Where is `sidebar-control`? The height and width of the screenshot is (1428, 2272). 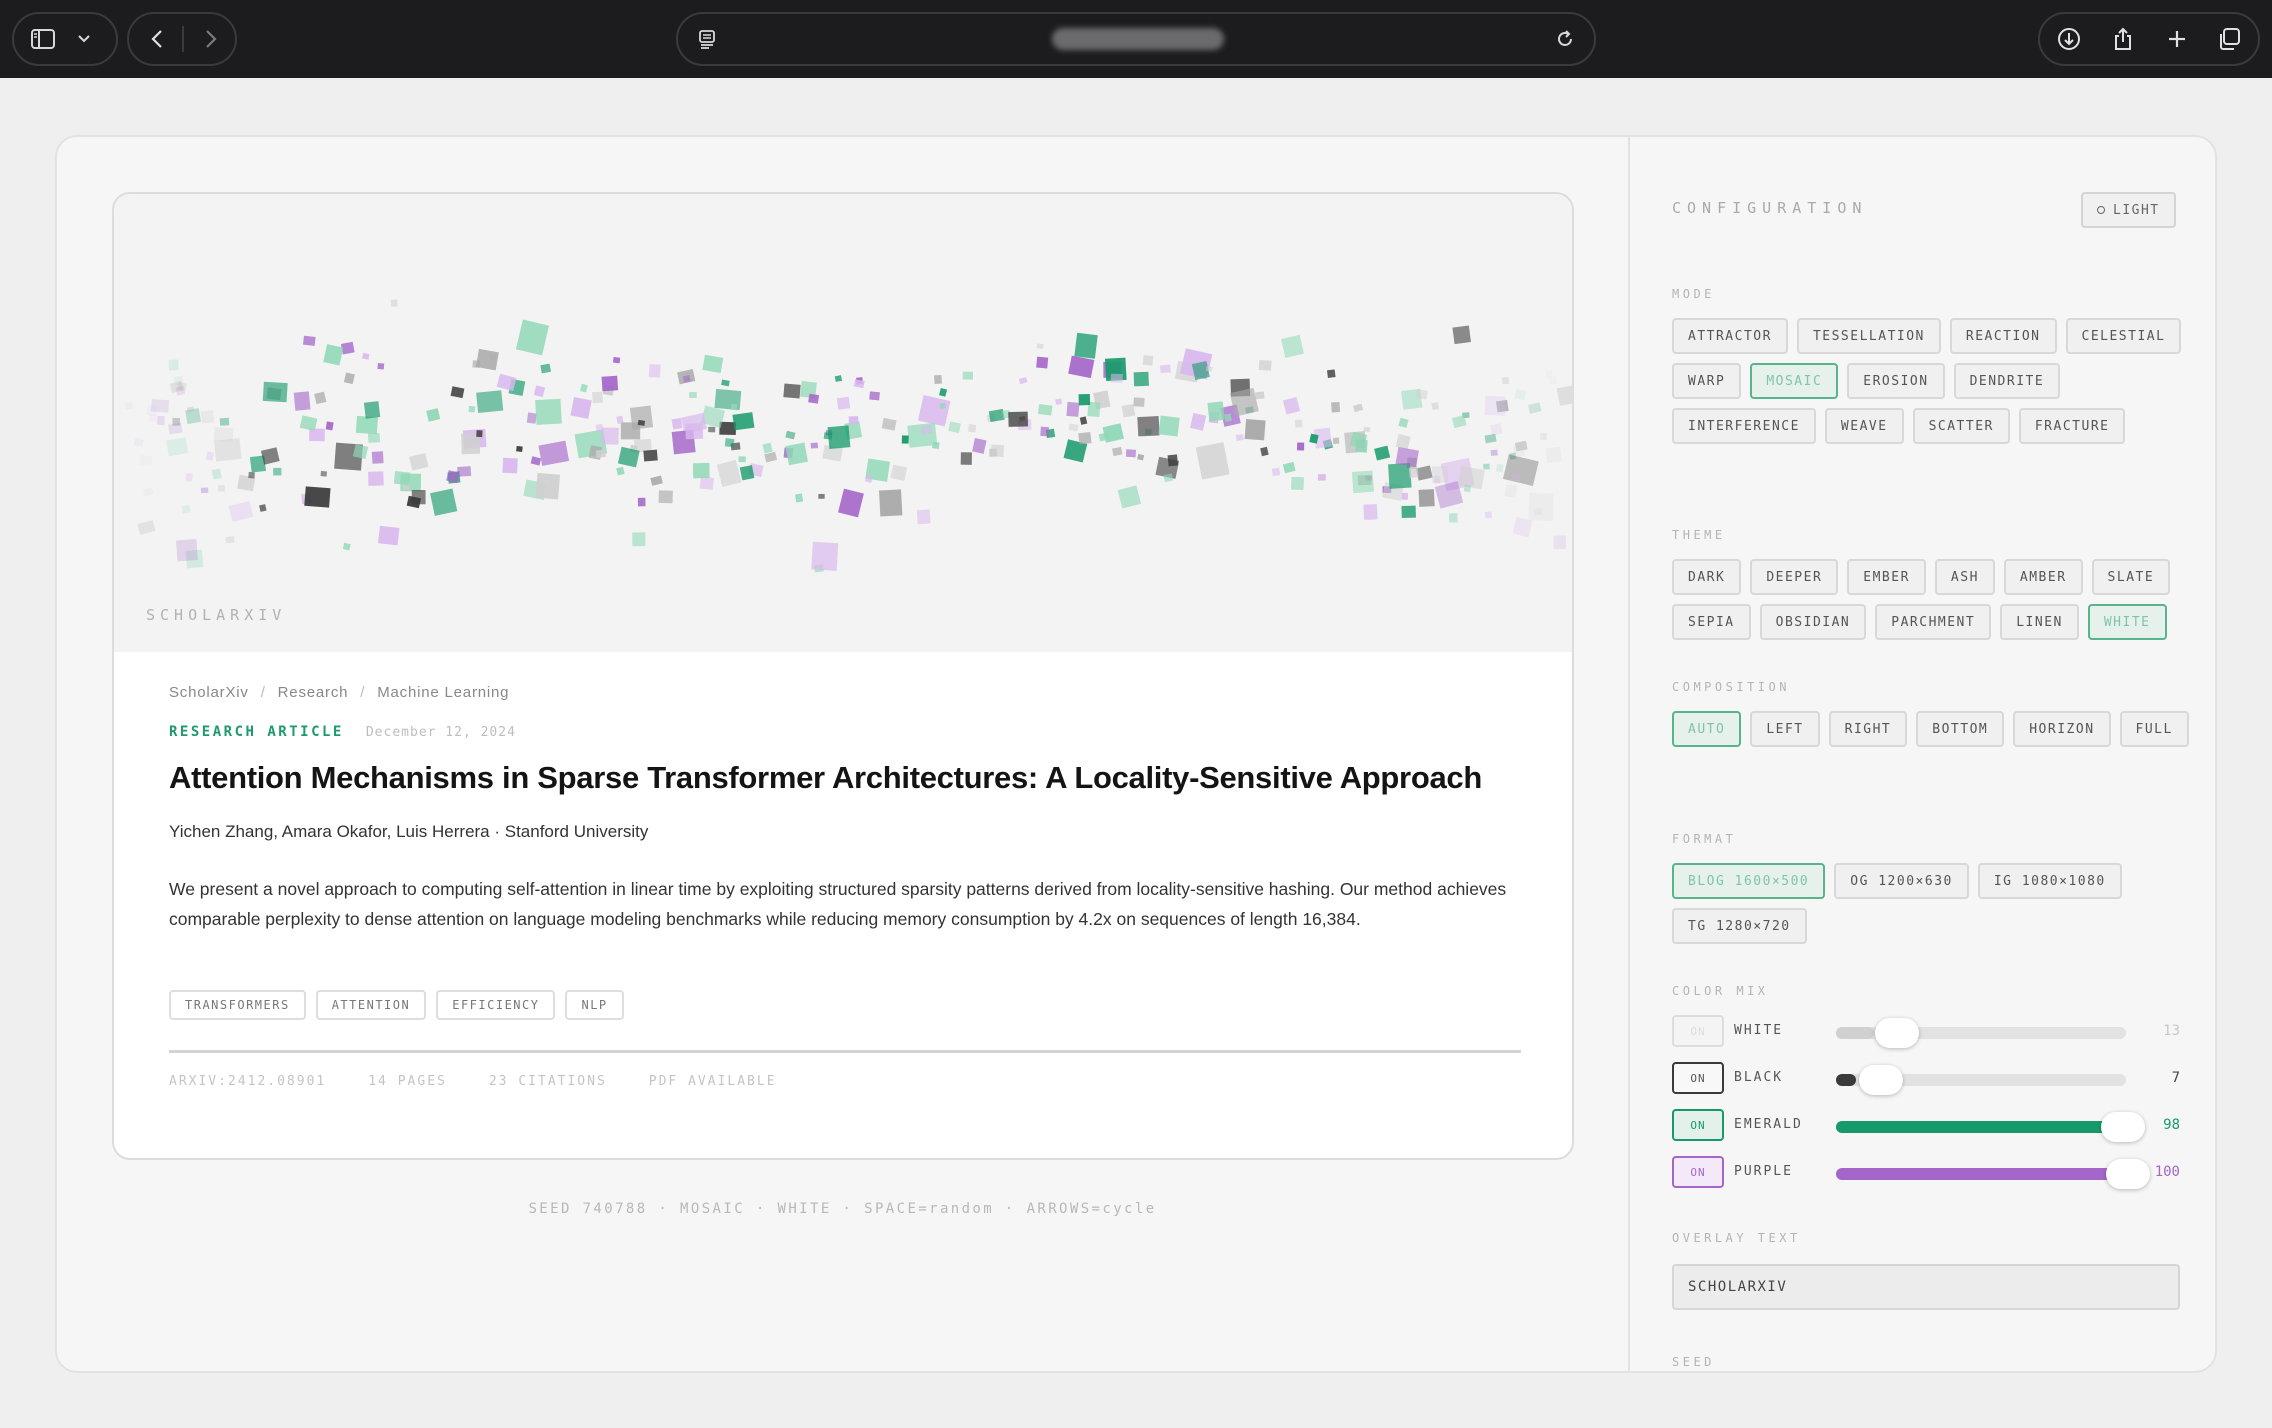
sidebar-control is located at coordinates (65, 39).